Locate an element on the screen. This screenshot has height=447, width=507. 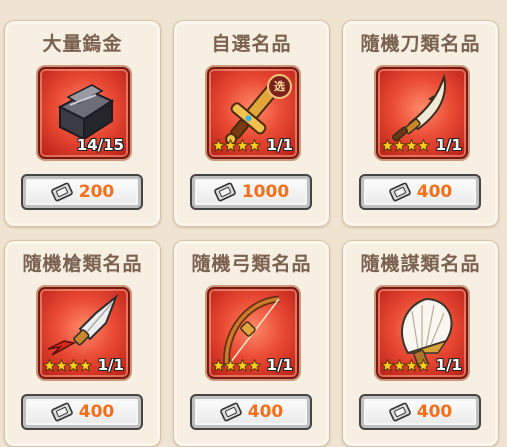
shop-item-card: 隨機弓類名品 1/1 400 is located at coordinates (251, 343).